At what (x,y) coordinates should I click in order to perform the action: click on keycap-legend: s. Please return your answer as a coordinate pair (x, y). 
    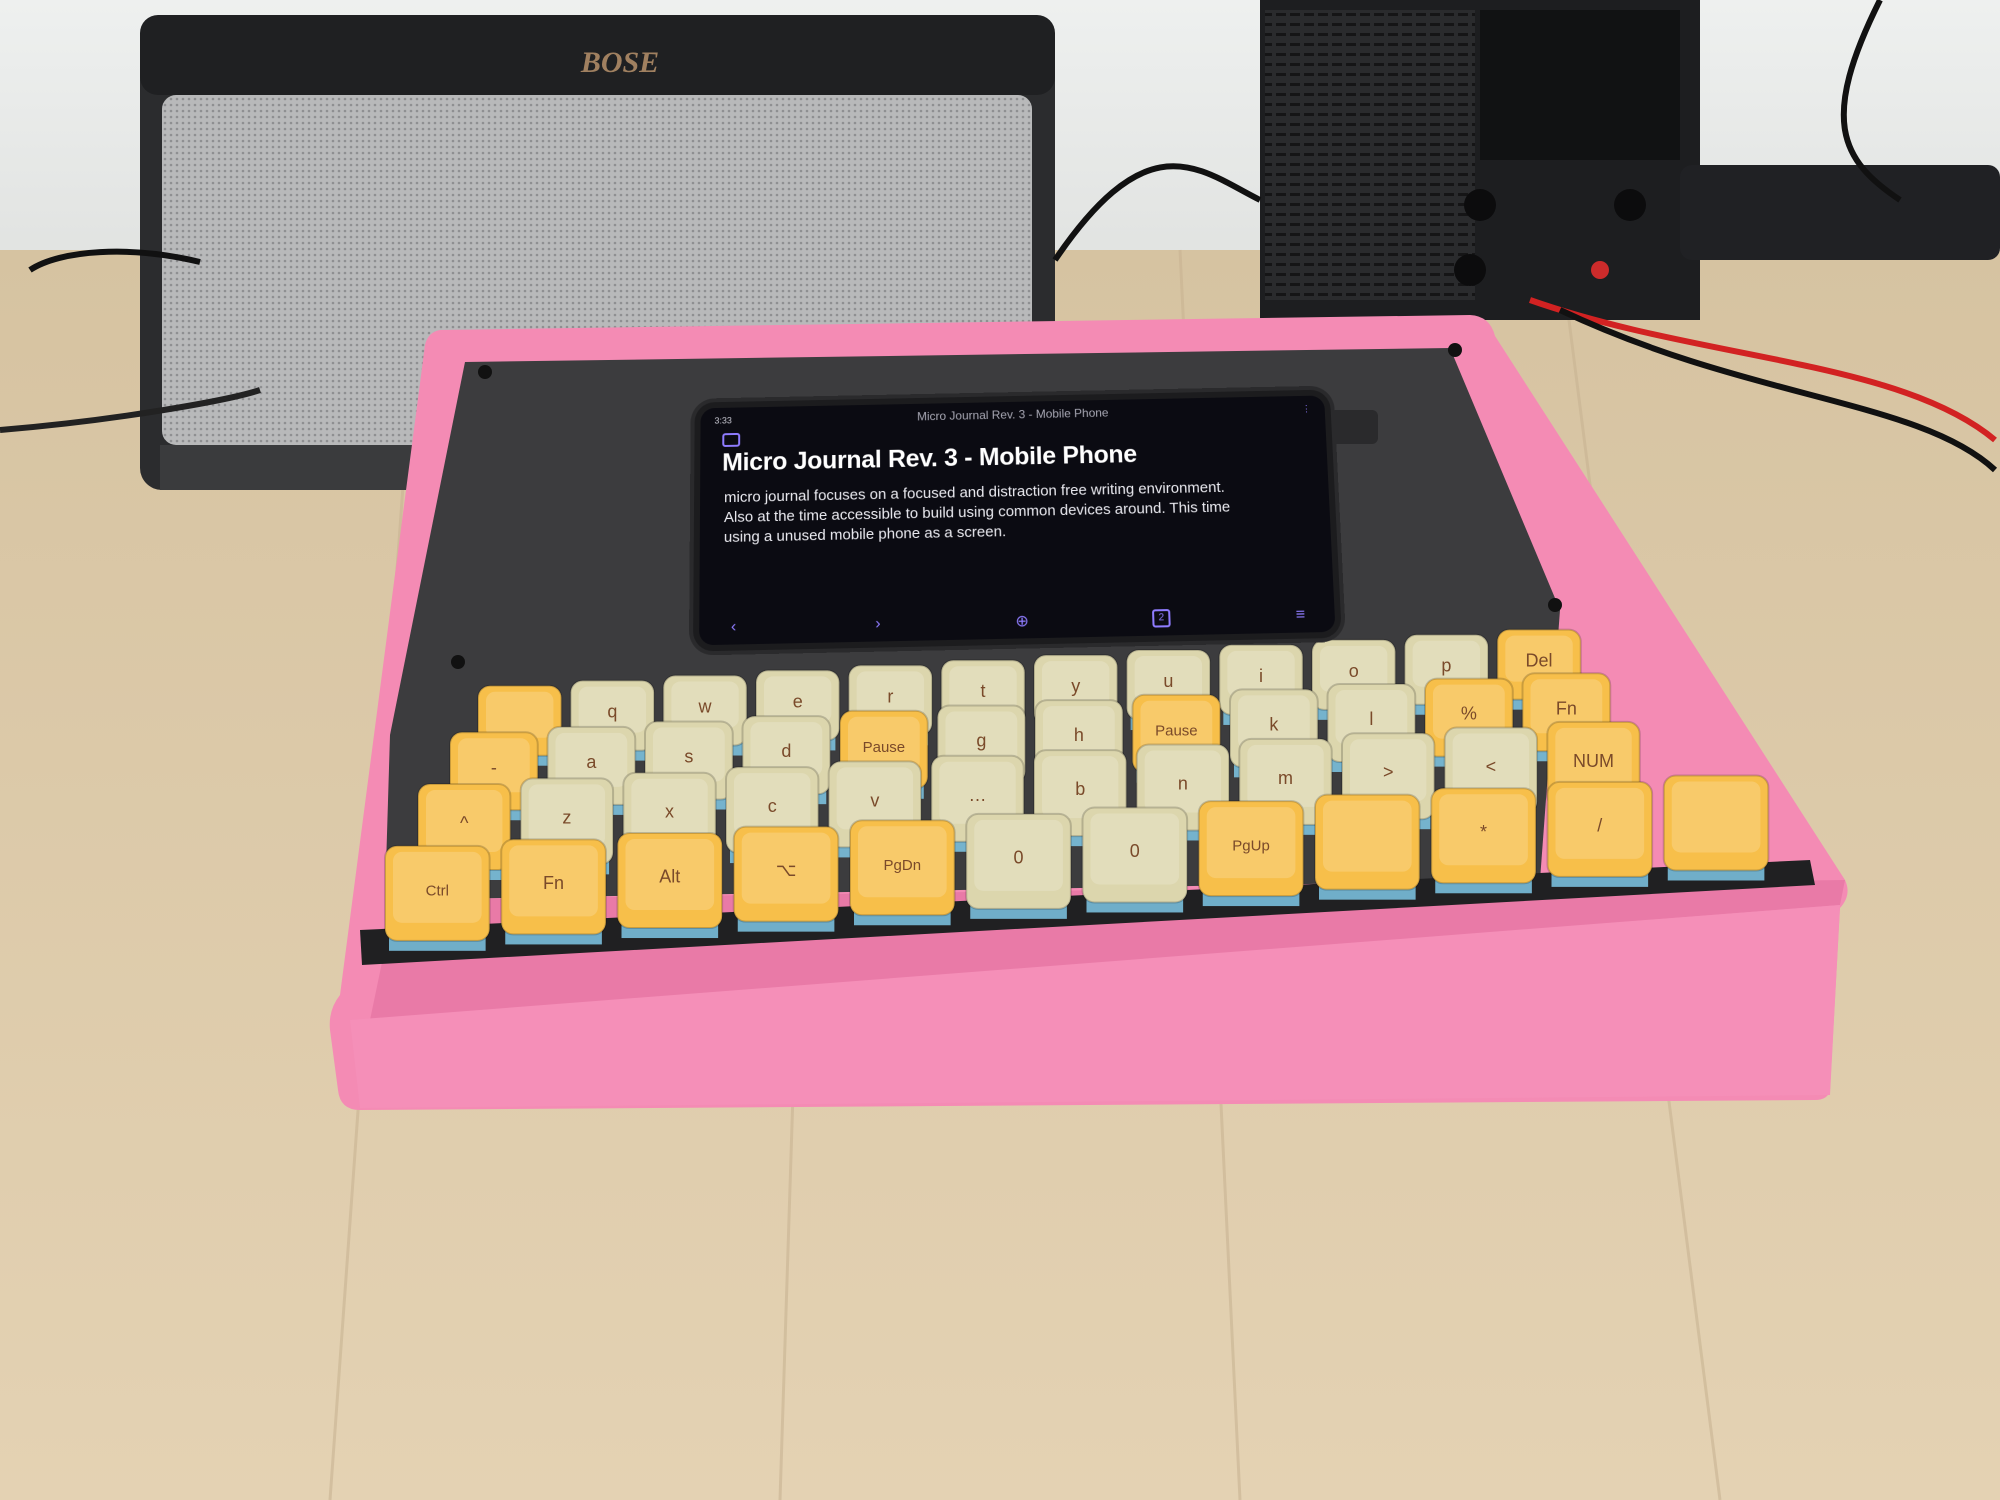
    Looking at the image, I should click on (688, 757).